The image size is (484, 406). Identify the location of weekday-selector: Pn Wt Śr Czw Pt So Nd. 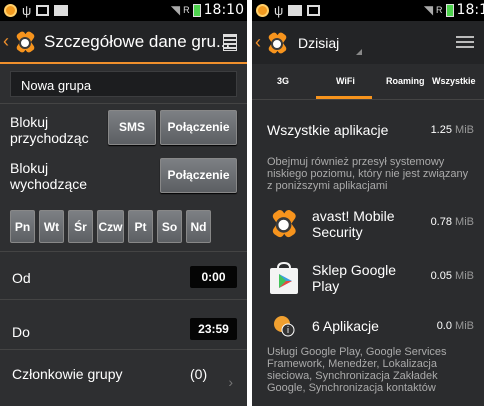
(123, 226).